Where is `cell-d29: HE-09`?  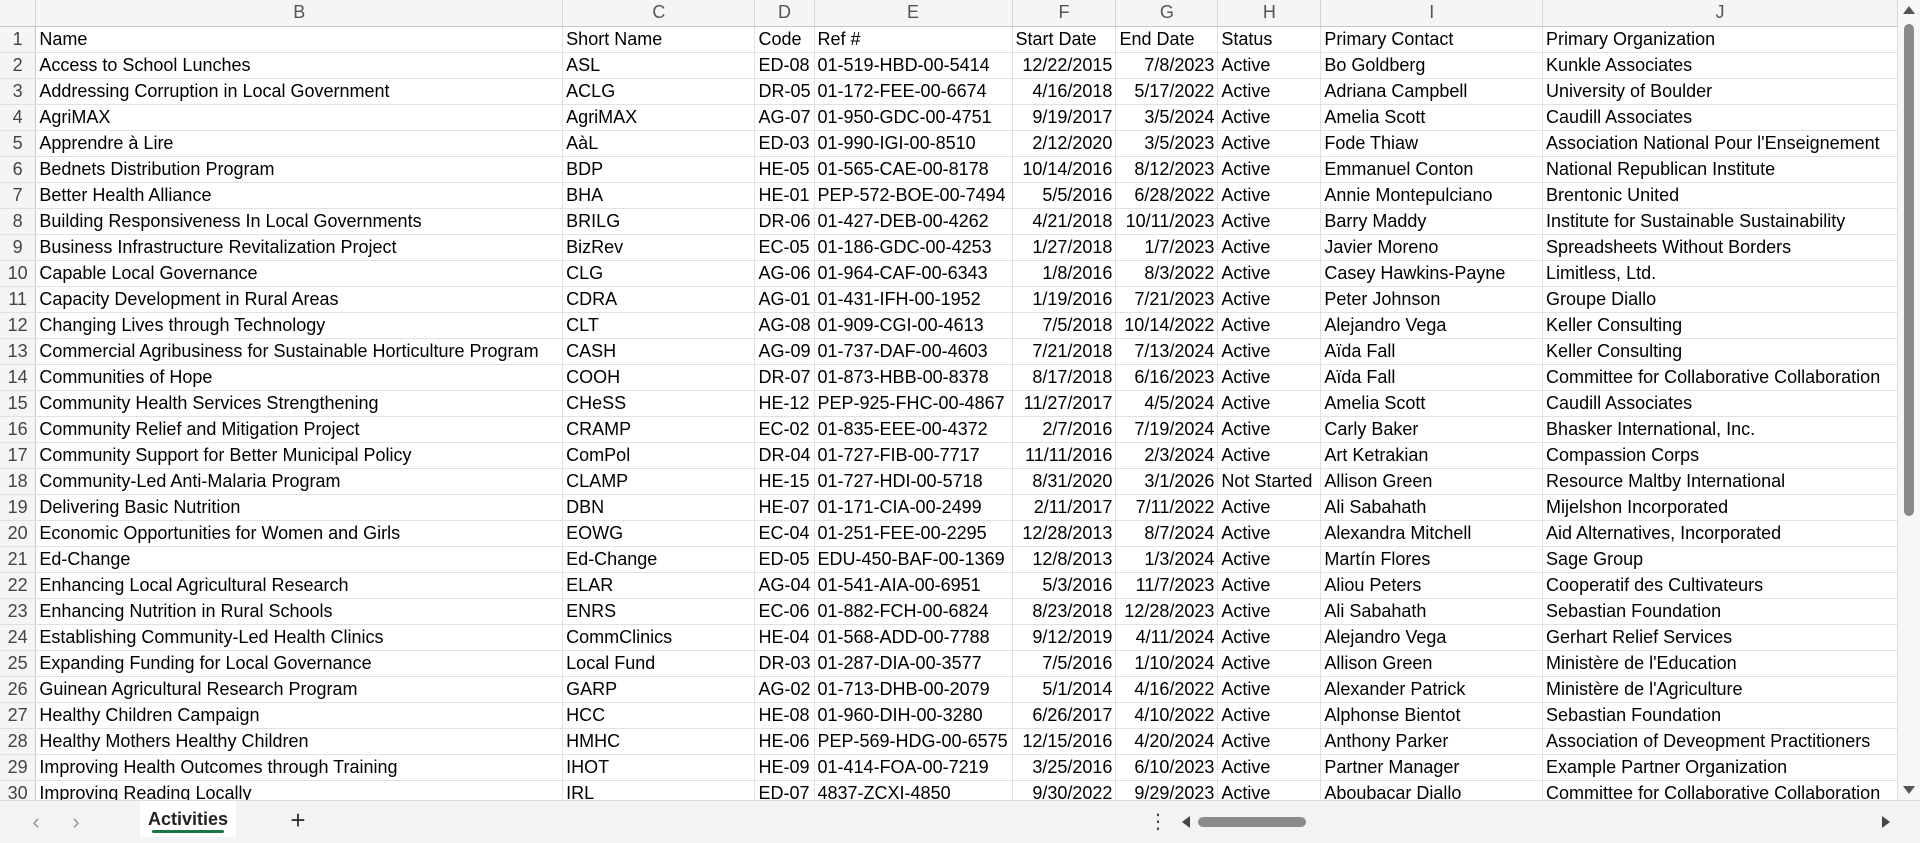
cell-d29: HE-09 is located at coordinates (784, 767).